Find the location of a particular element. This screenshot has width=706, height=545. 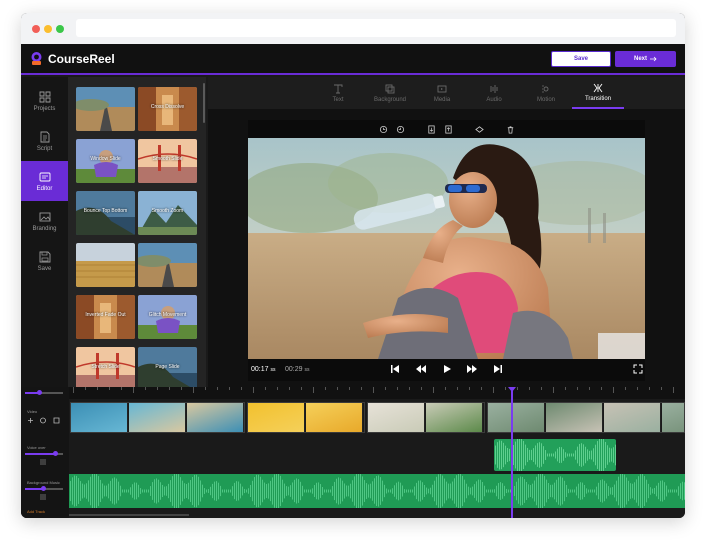

zoom-slider is located at coordinates (44, 392).